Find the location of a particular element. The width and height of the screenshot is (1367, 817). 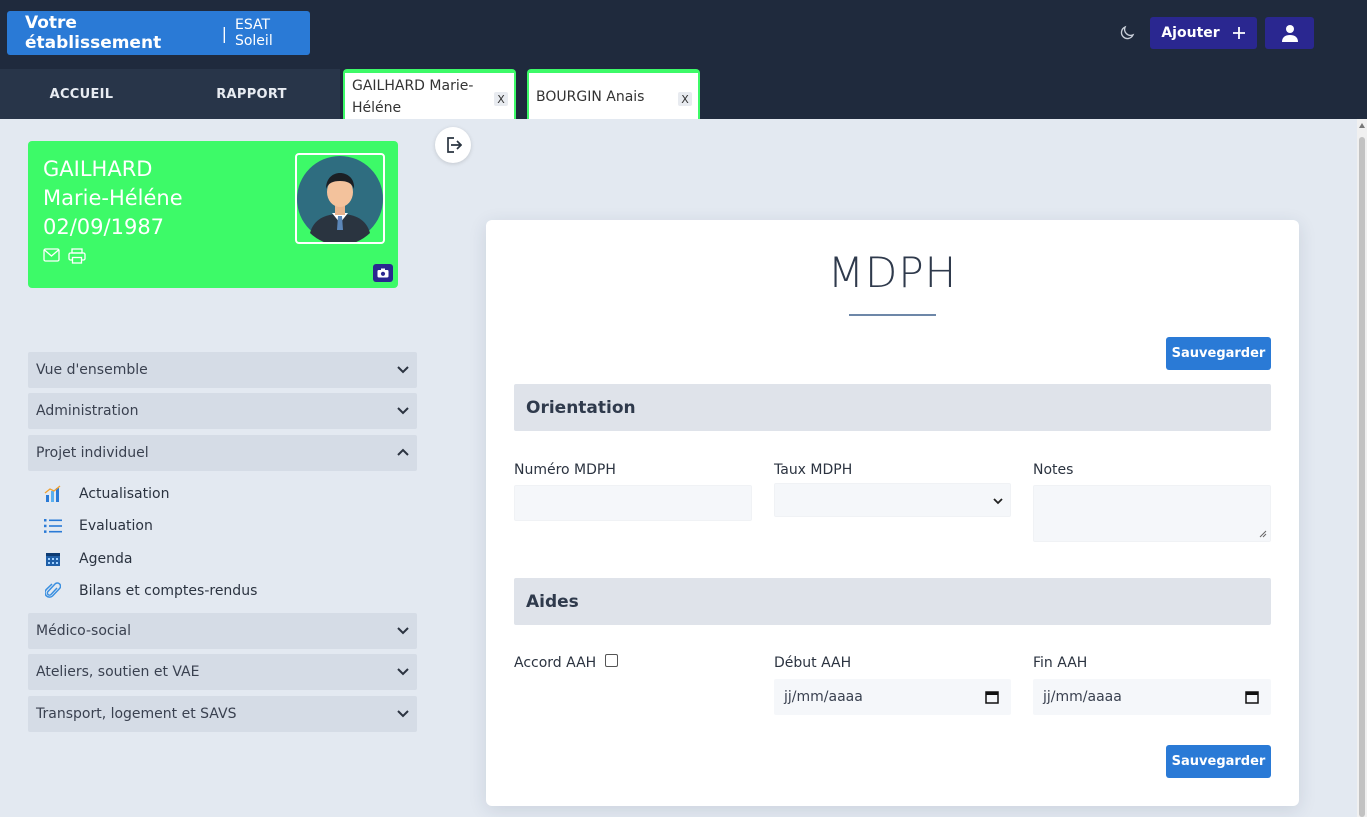

profile-first-name: Marie-Héléne is located at coordinates (113, 198).